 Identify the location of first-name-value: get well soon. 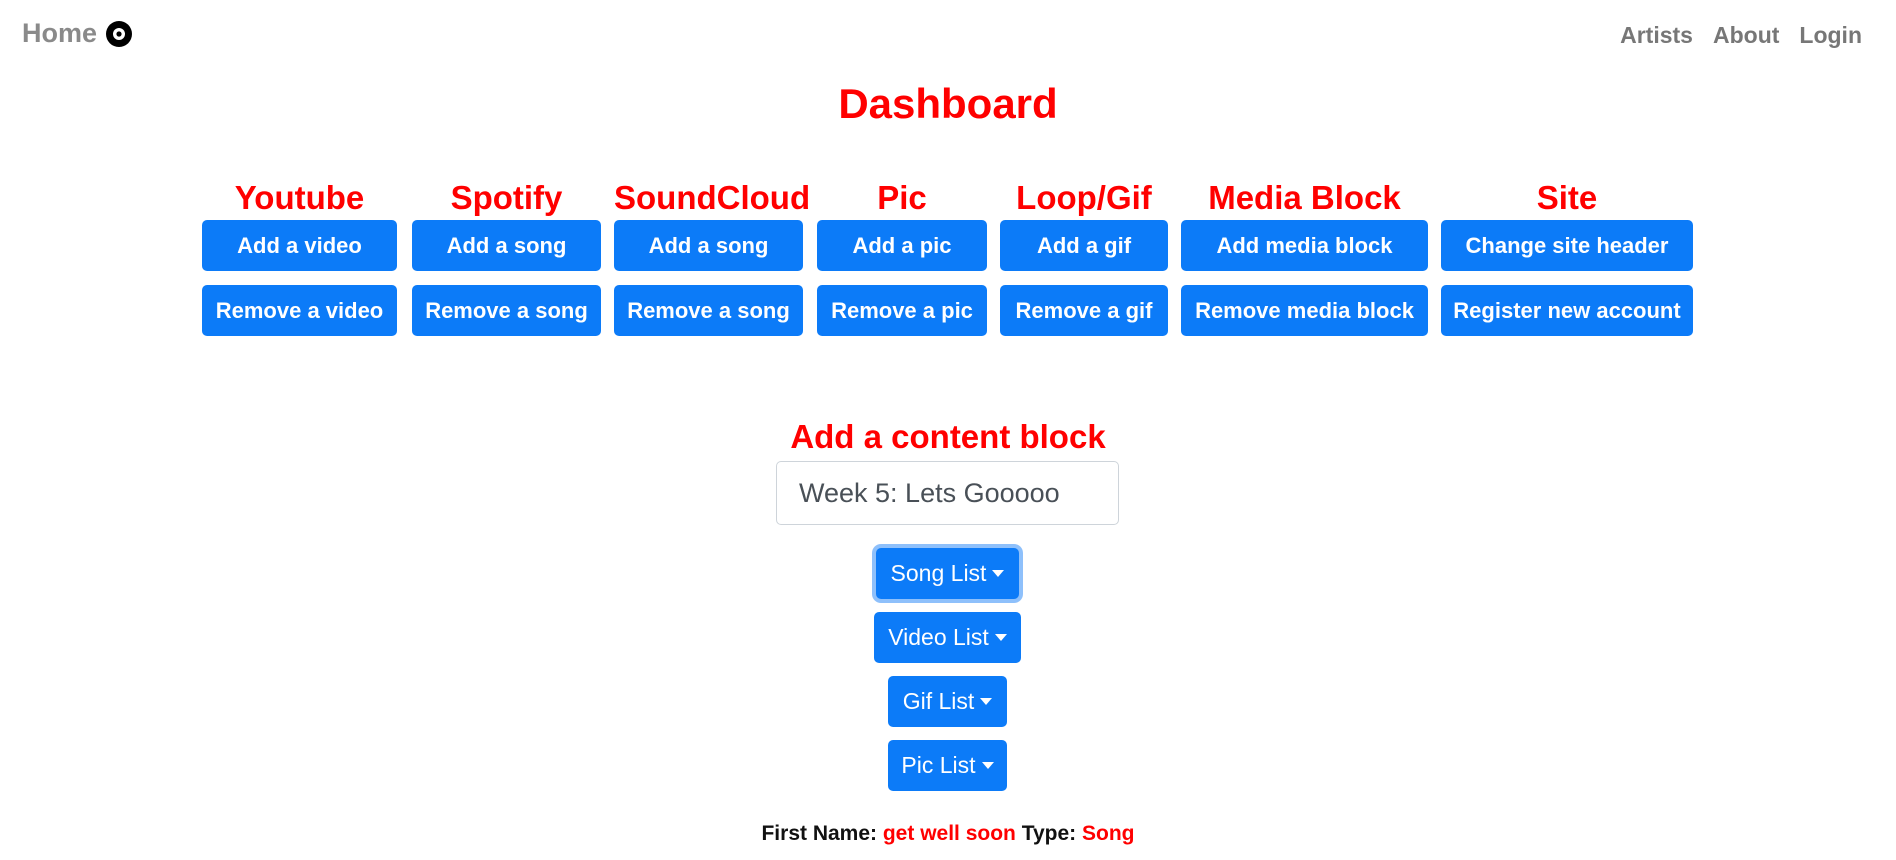
(949, 833).